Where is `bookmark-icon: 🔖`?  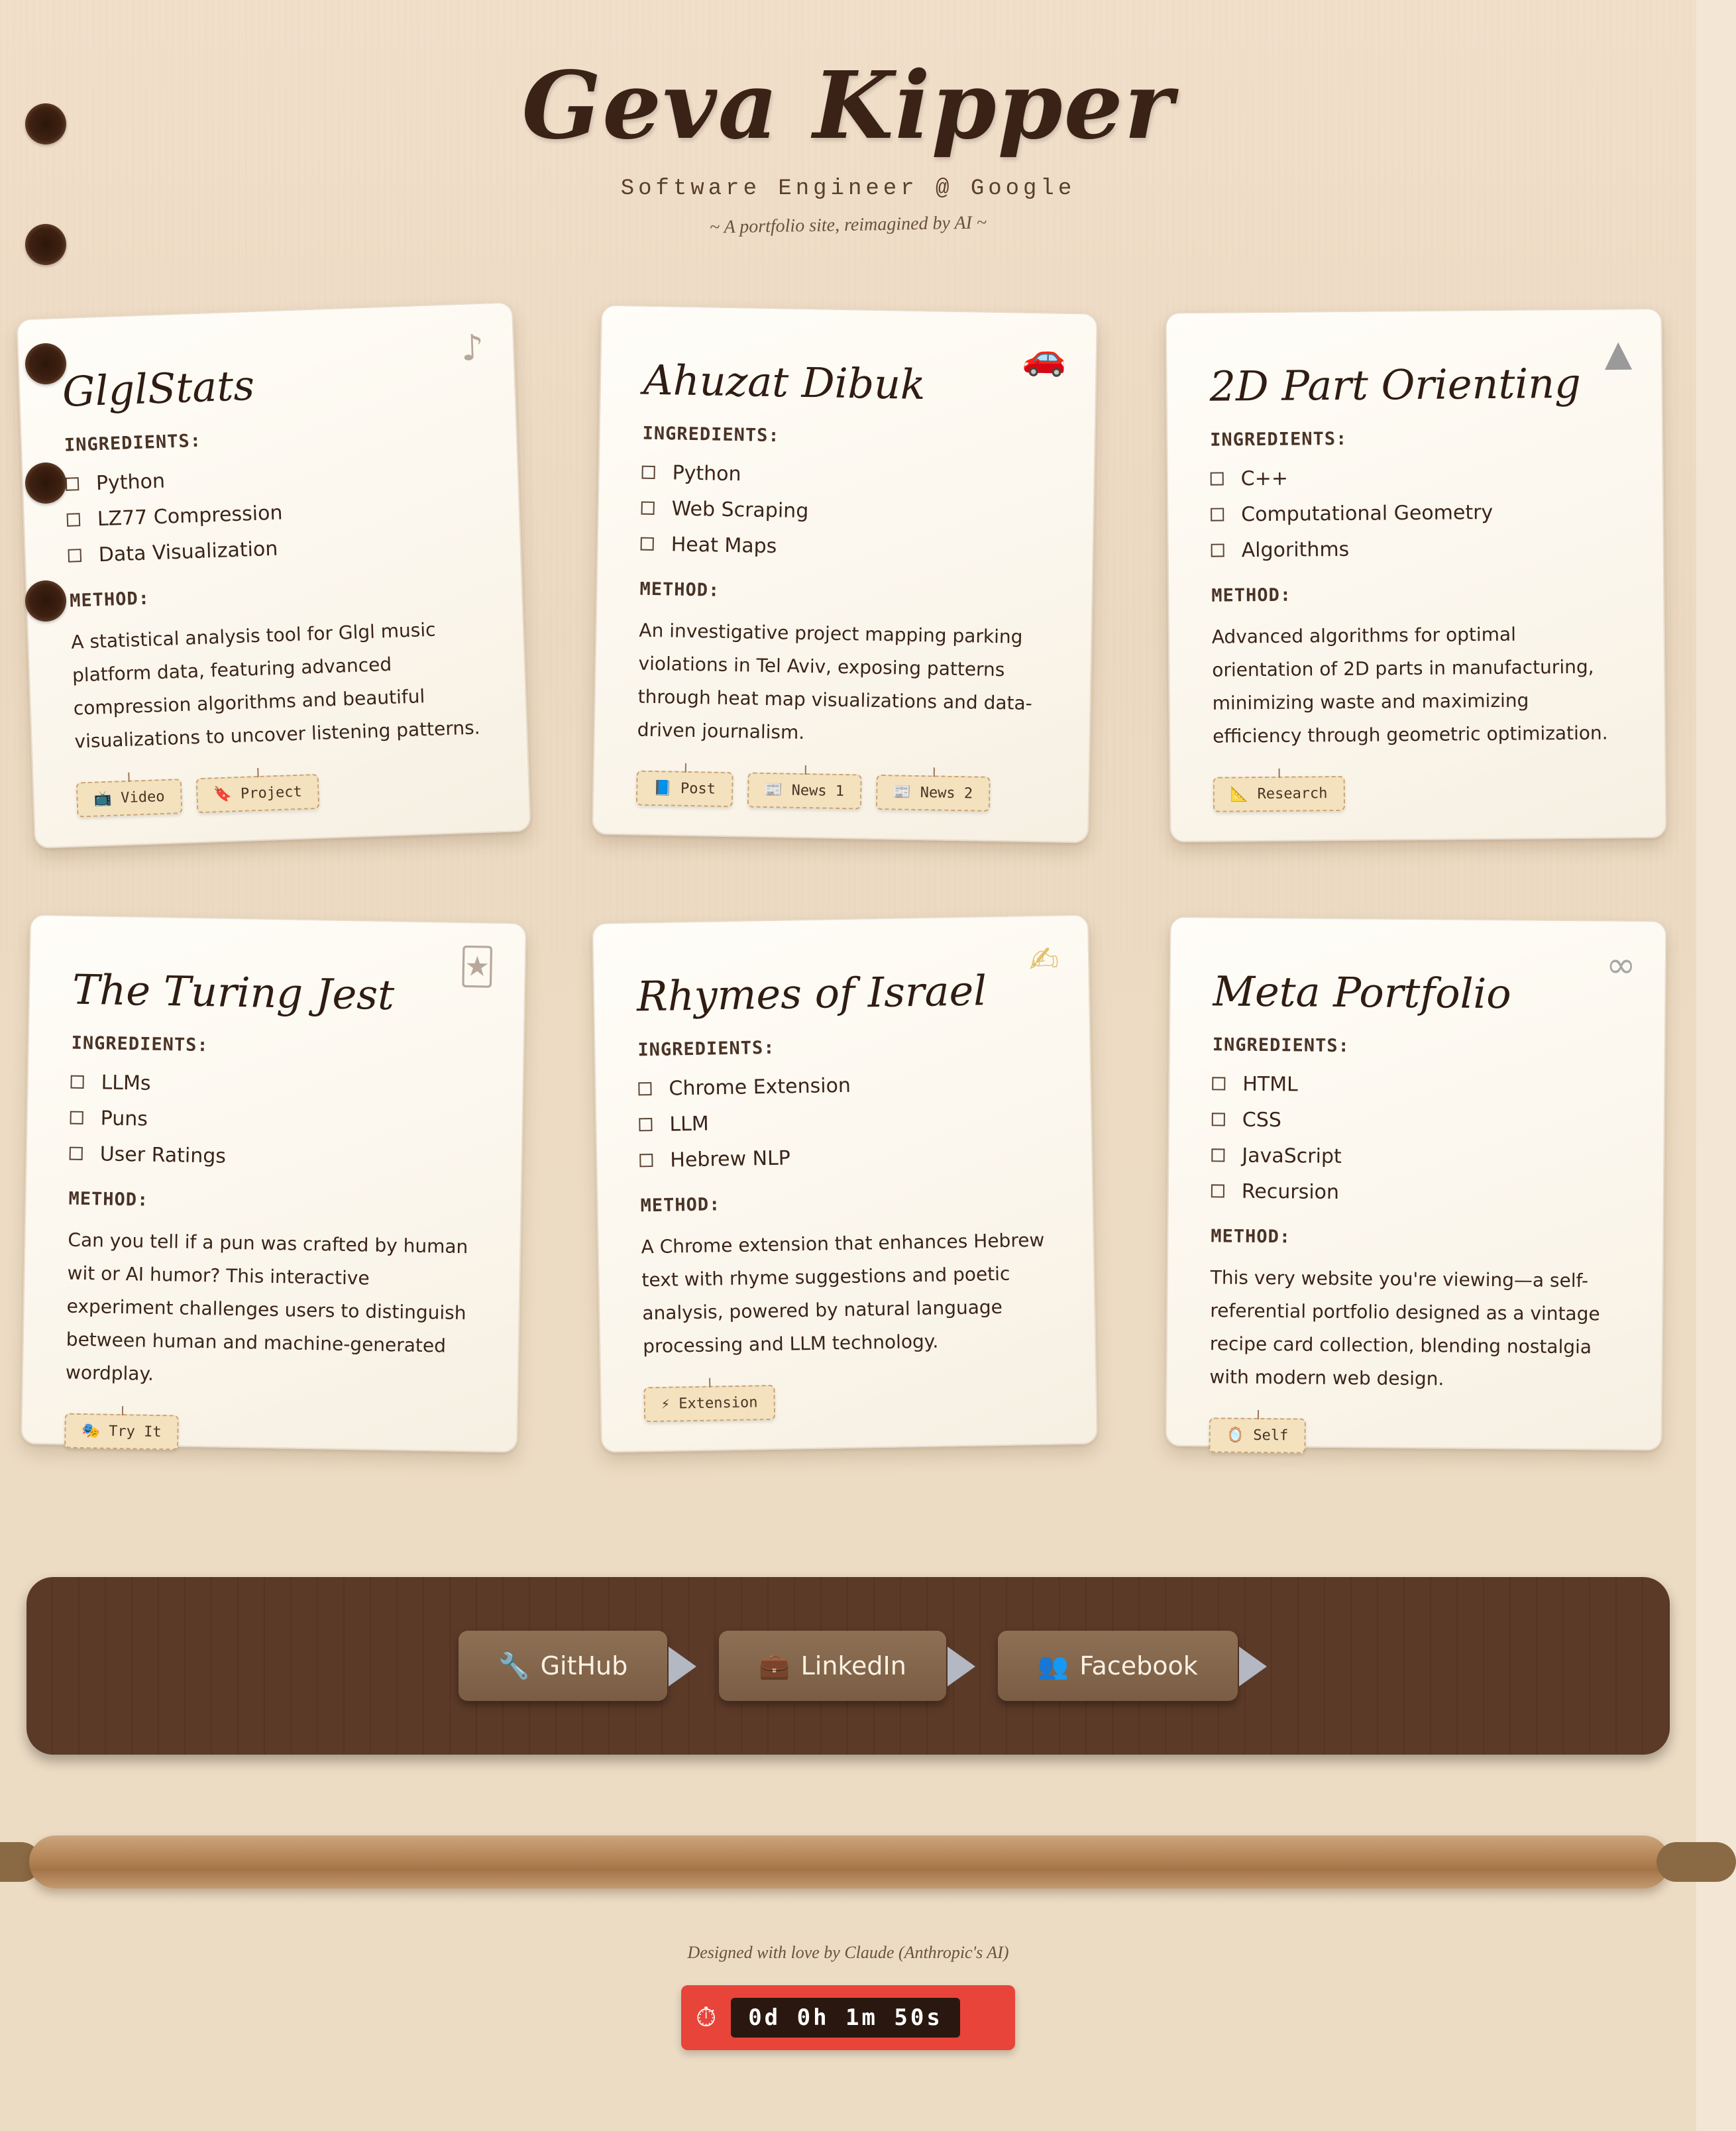
bookmark-icon: 🔖 is located at coordinates (223, 795).